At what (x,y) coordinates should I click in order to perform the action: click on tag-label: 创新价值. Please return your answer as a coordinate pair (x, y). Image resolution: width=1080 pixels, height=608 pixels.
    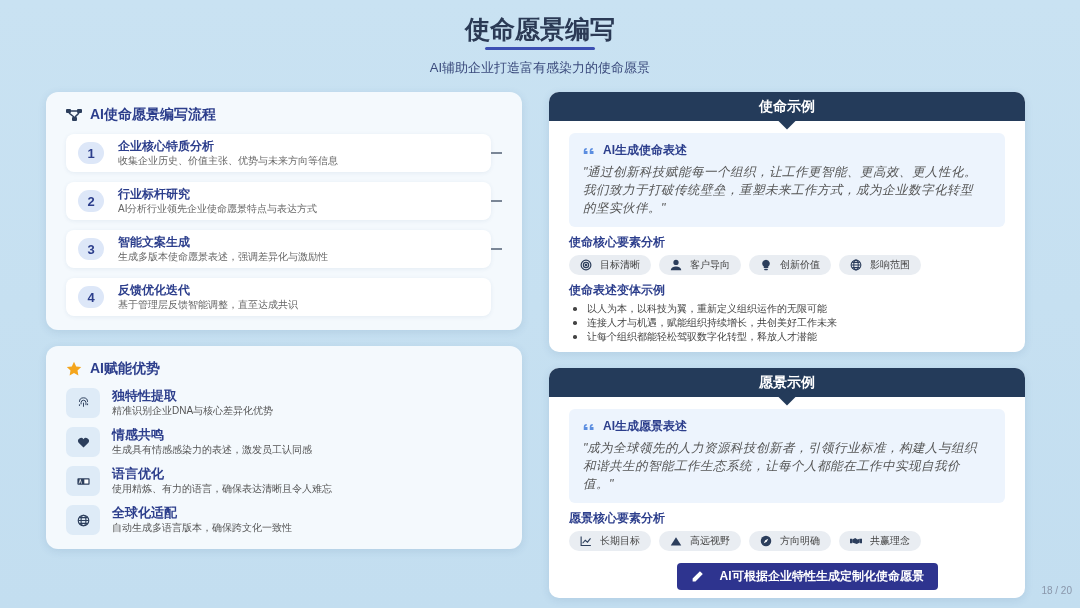
    Looking at the image, I should click on (800, 265).